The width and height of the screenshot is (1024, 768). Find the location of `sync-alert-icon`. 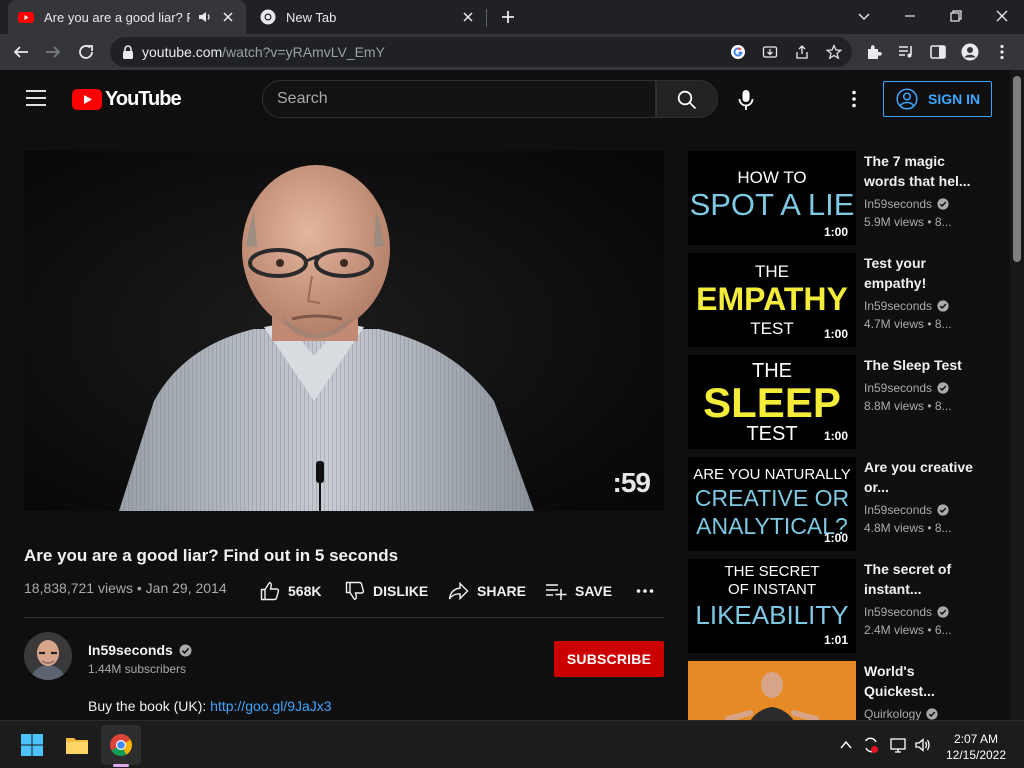

sync-alert-icon is located at coordinates (871, 745).